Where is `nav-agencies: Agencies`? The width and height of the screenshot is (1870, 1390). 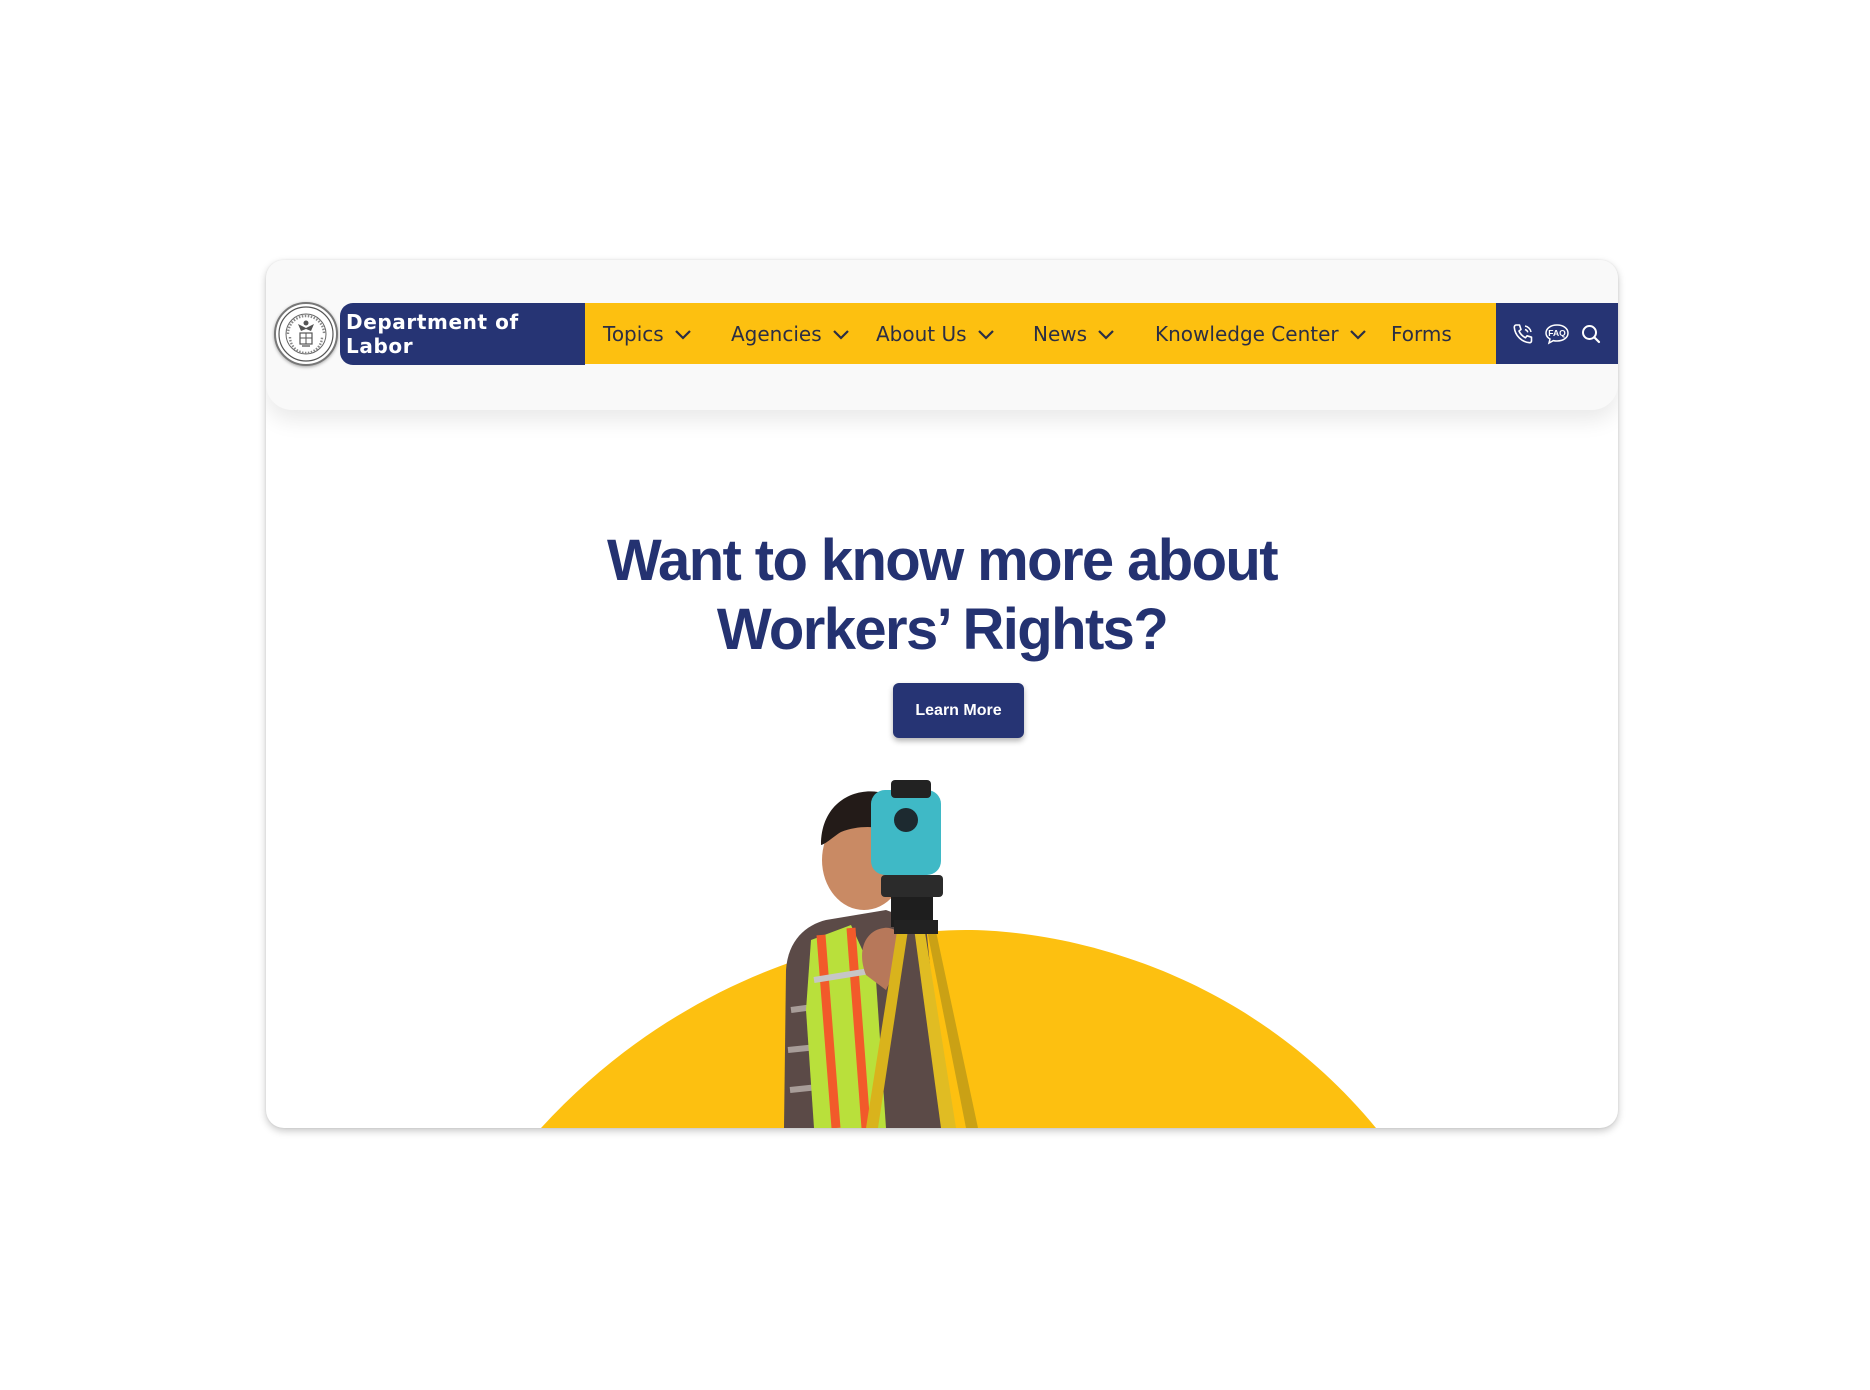
nav-agencies: Agencies is located at coordinates (790, 333).